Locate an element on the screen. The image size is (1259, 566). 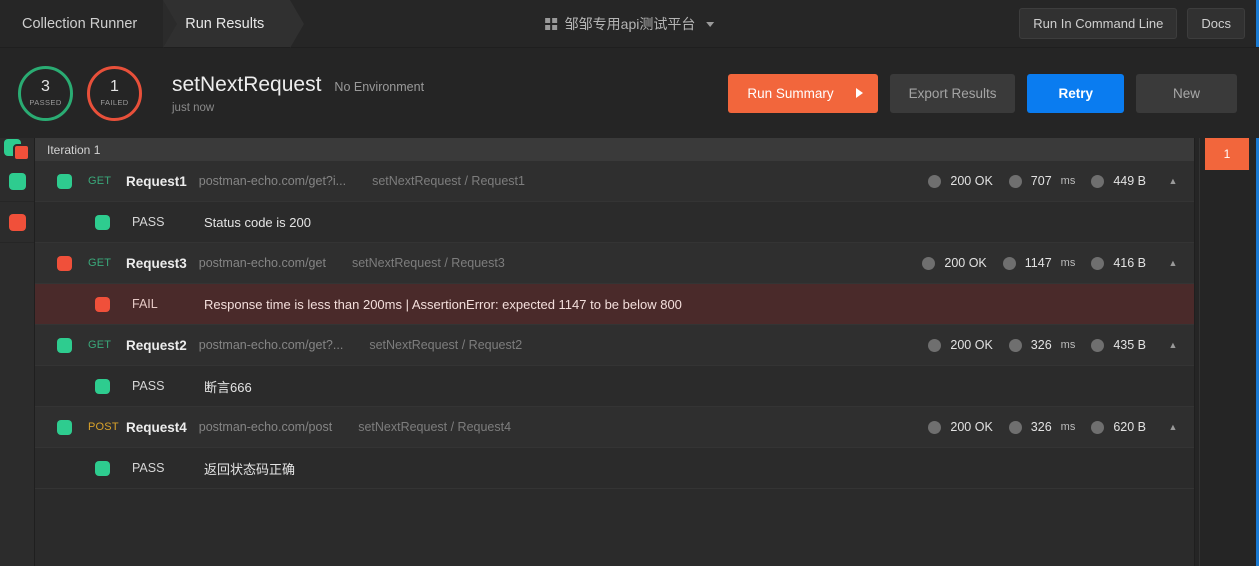
tab-run-results-label: Run Results is located at coordinates (225, 23).